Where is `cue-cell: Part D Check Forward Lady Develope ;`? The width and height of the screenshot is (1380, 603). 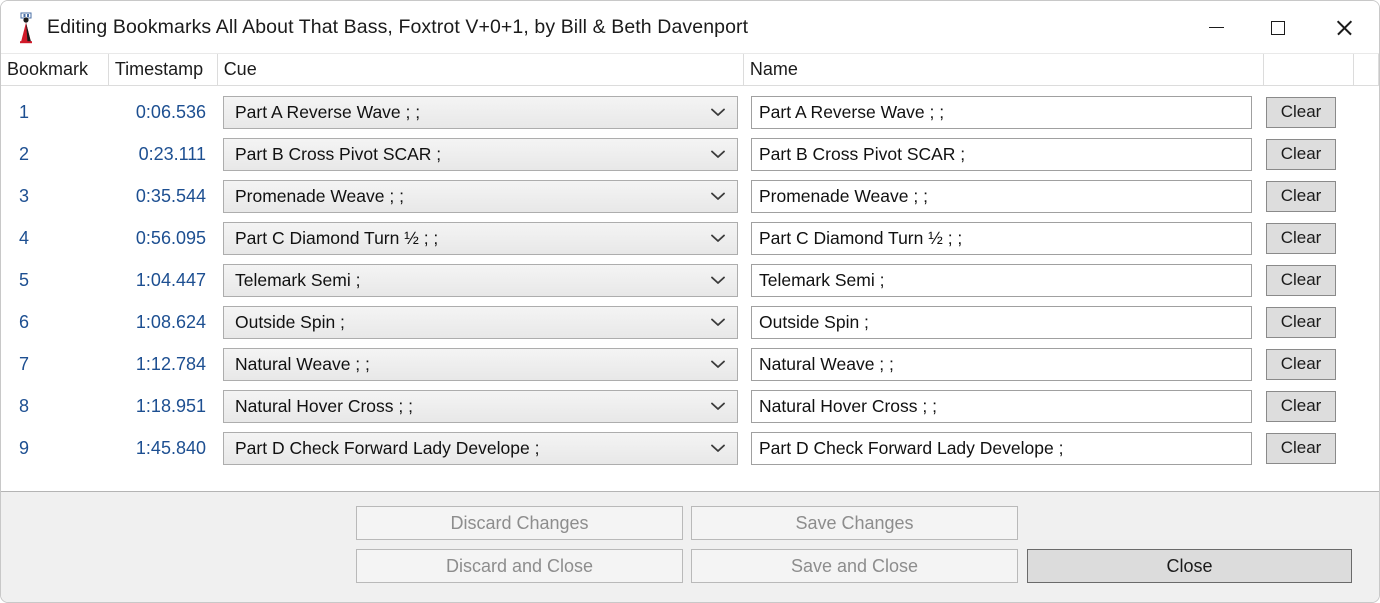 cue-cell: Part D Check Forward Lady Develope ; is located at coordinates (481, 448).